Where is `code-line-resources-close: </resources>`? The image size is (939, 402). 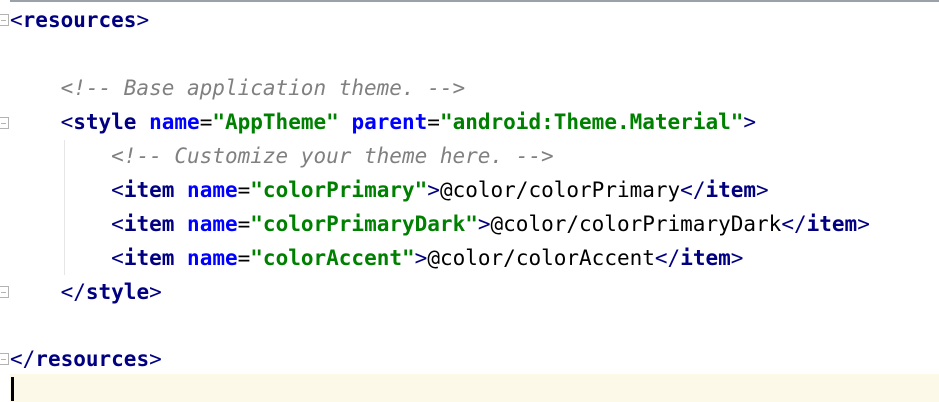 code-line-resources-close: </resources> is located at coordinates (86, 359).